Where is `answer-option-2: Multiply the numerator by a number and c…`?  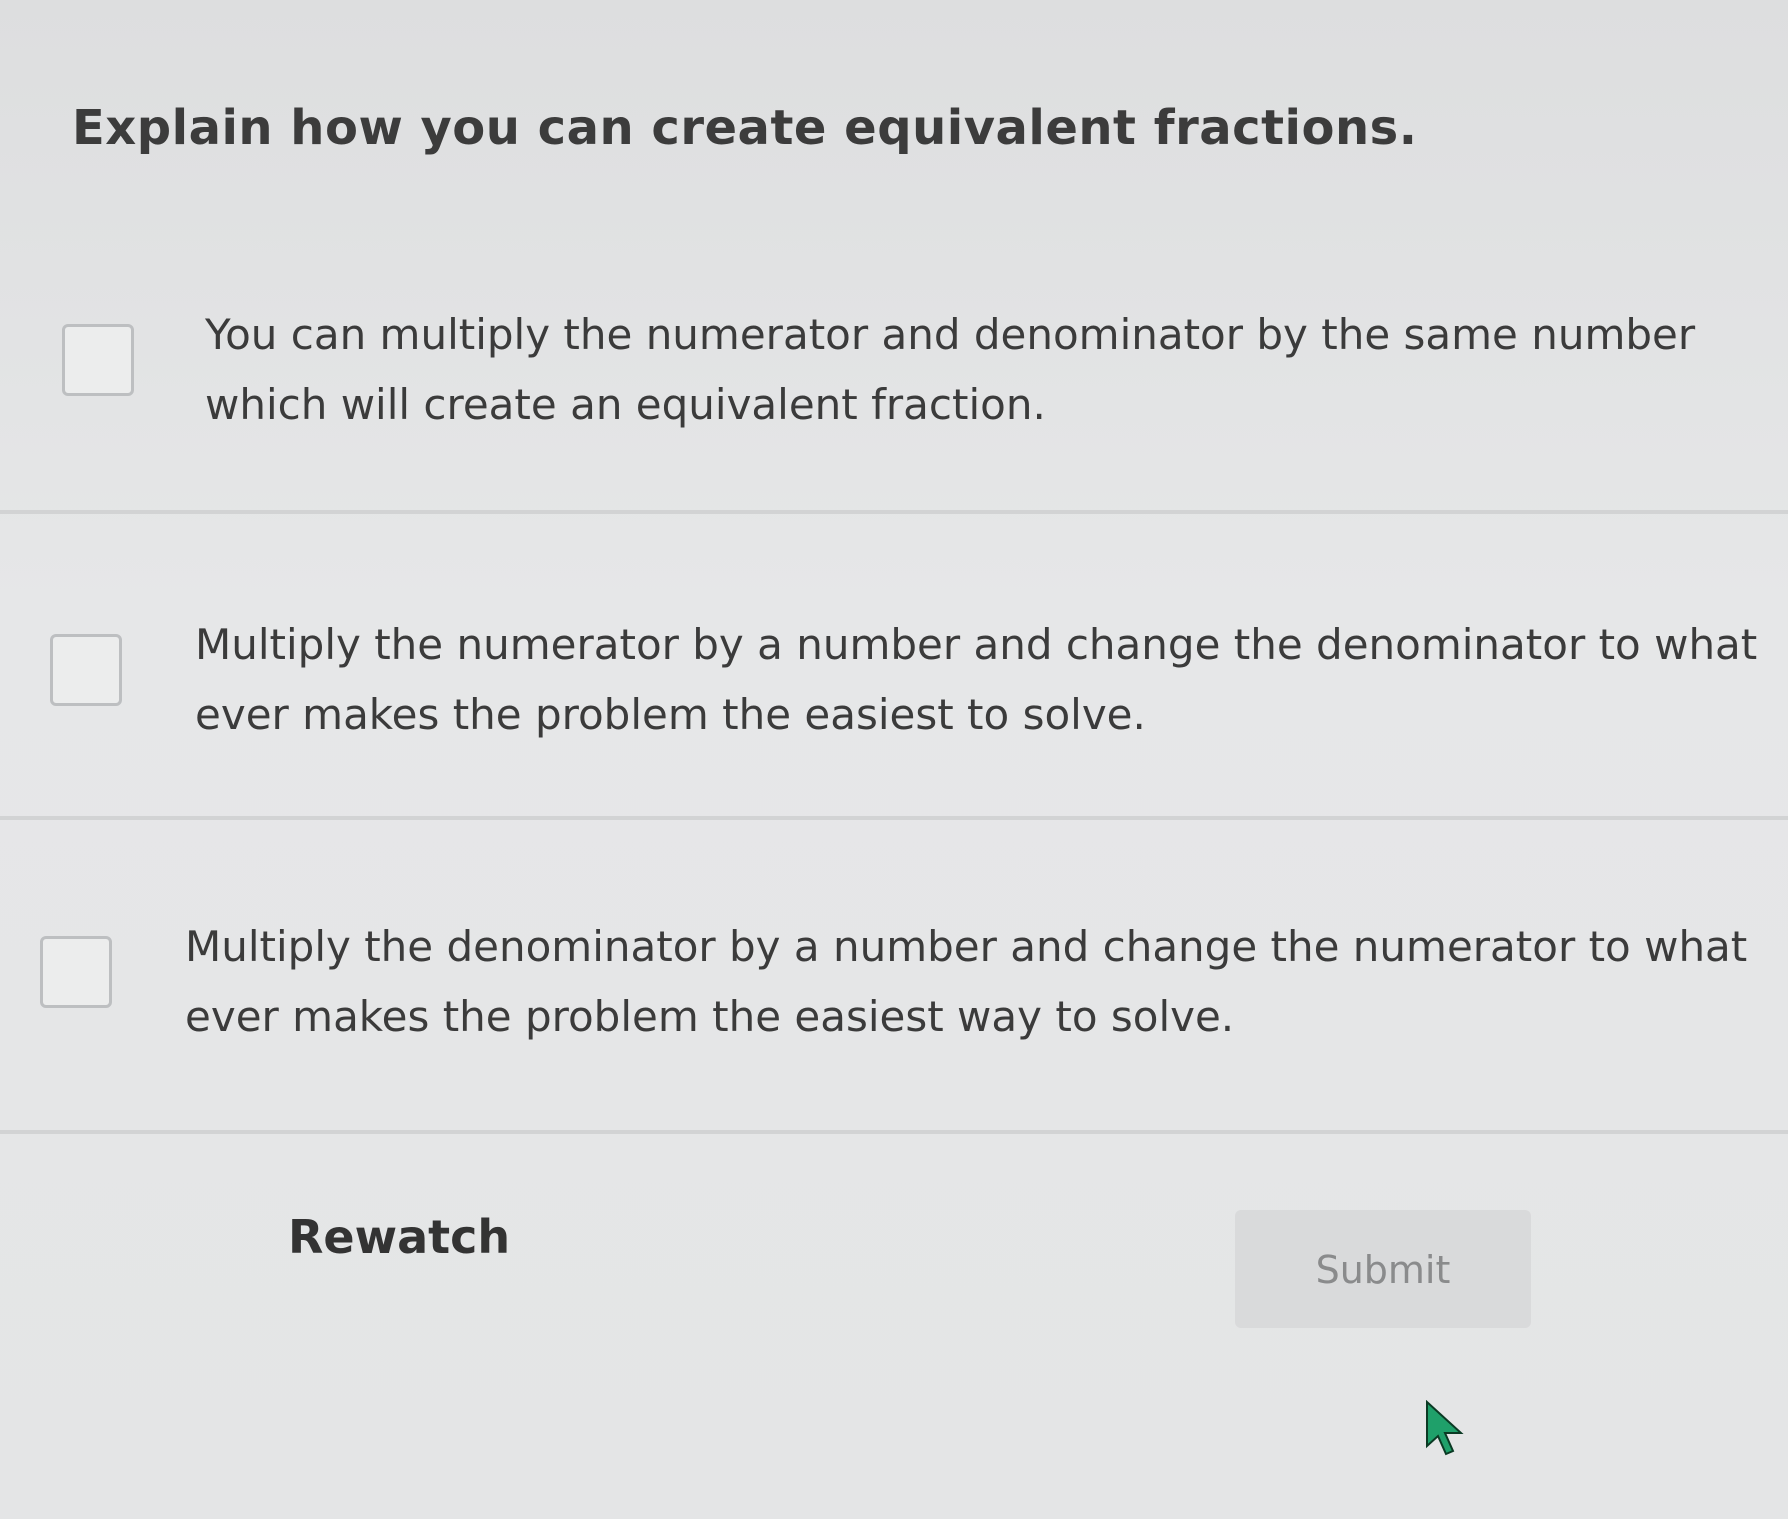
answer-option-2: Multiply the numerator by a number and c… is located at coordinates (894, 710).